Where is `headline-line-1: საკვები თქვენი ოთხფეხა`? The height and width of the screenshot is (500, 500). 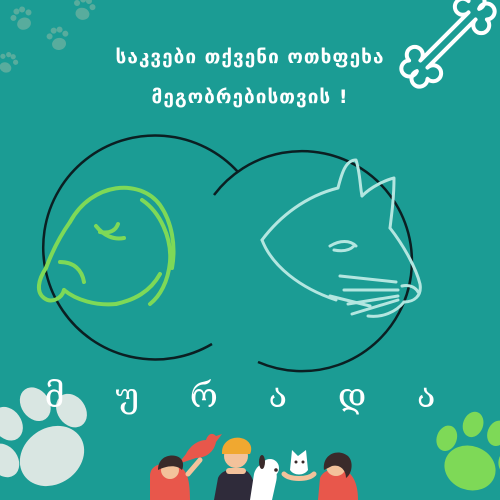 headline-line-1: საკვები თქვენი ოთხფეხა is located at coordinates (250, 57).